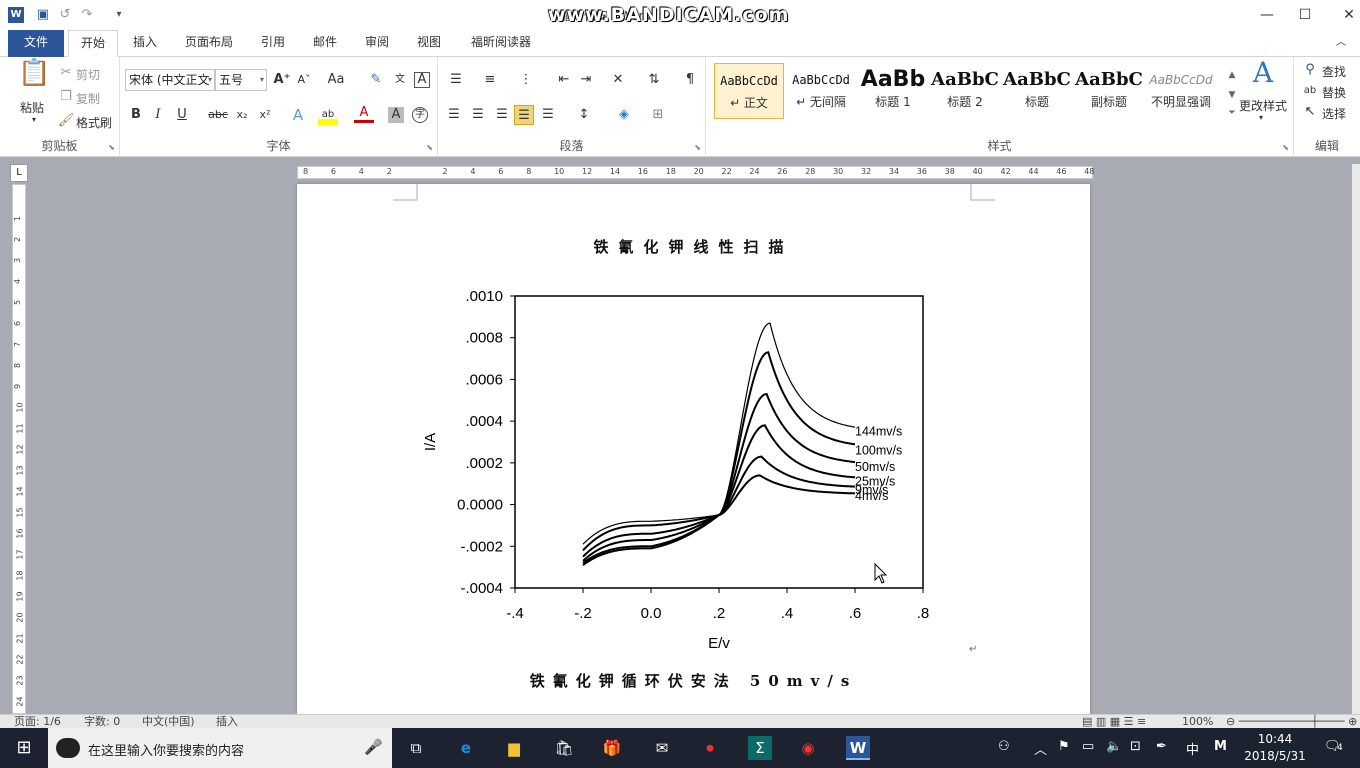  Describe the element at coordinates (1109, 91) in the screenshot. I see `style-item: AaBbC 副标题` at that location.